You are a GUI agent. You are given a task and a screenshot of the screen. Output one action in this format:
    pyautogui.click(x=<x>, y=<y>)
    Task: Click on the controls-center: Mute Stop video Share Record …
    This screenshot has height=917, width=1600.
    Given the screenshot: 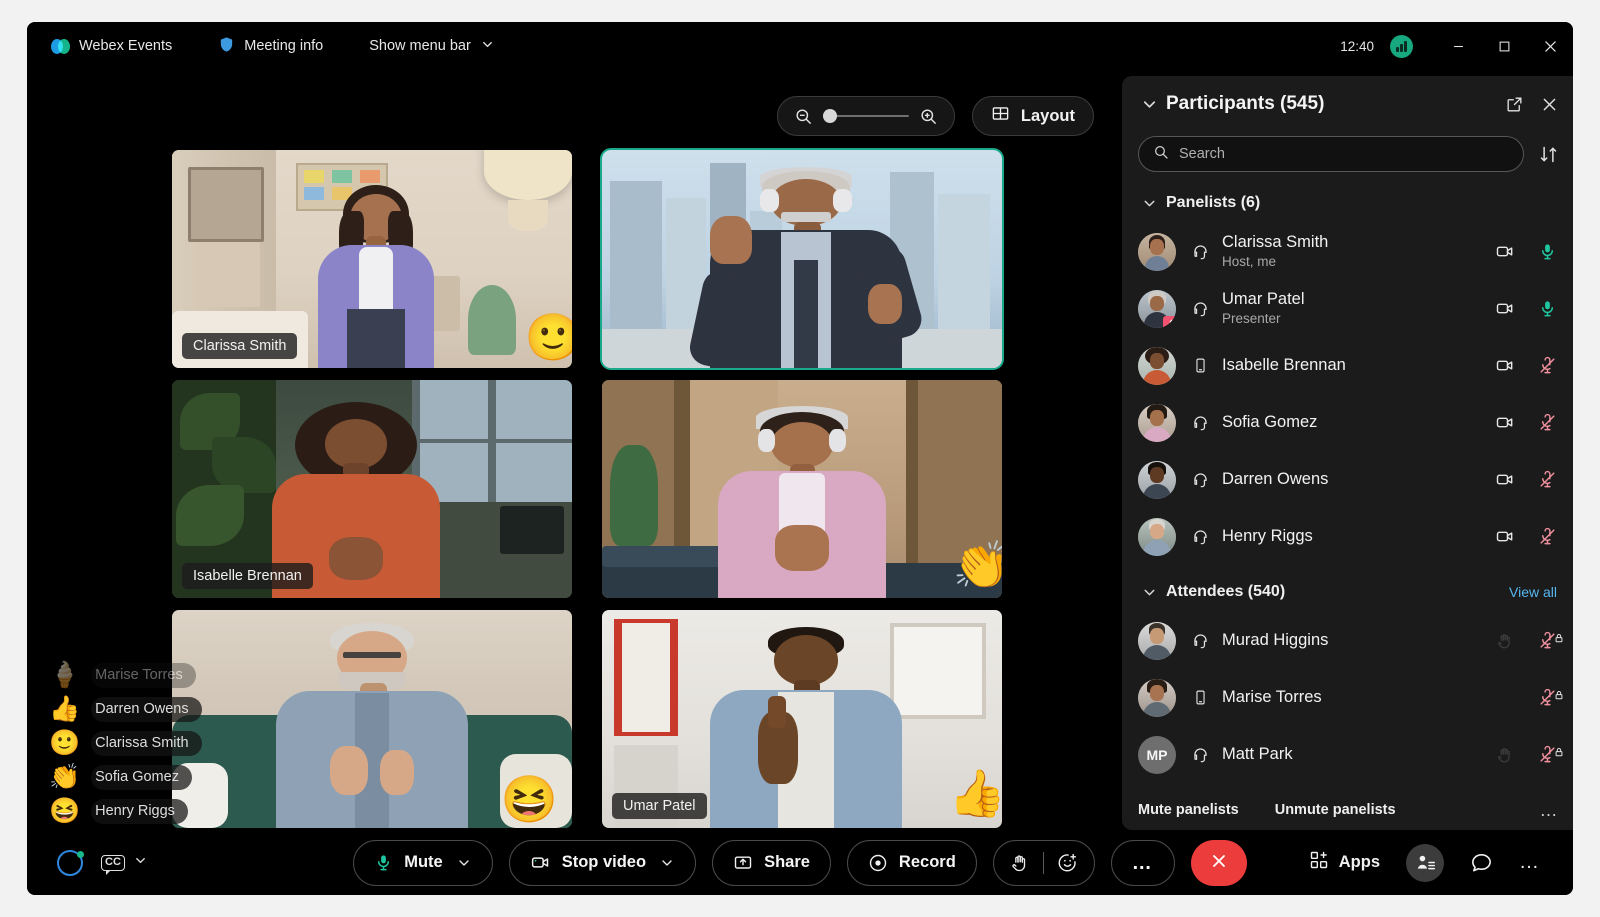 What is the action you would take?
    pyautogui.click(x=800, y=862)
    